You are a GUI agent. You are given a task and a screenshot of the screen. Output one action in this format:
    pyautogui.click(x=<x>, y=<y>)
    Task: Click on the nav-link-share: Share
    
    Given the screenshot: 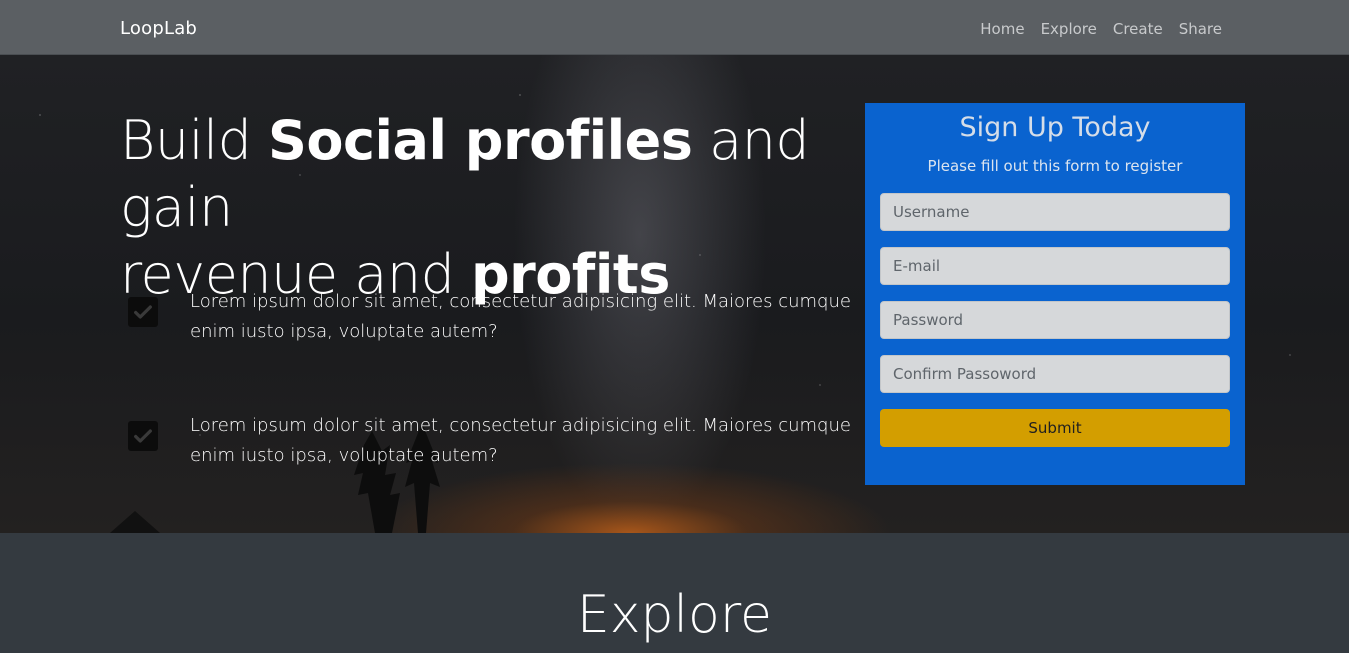 What is the action you would take?
    pyautogui.click(x=1200, y=29)
    